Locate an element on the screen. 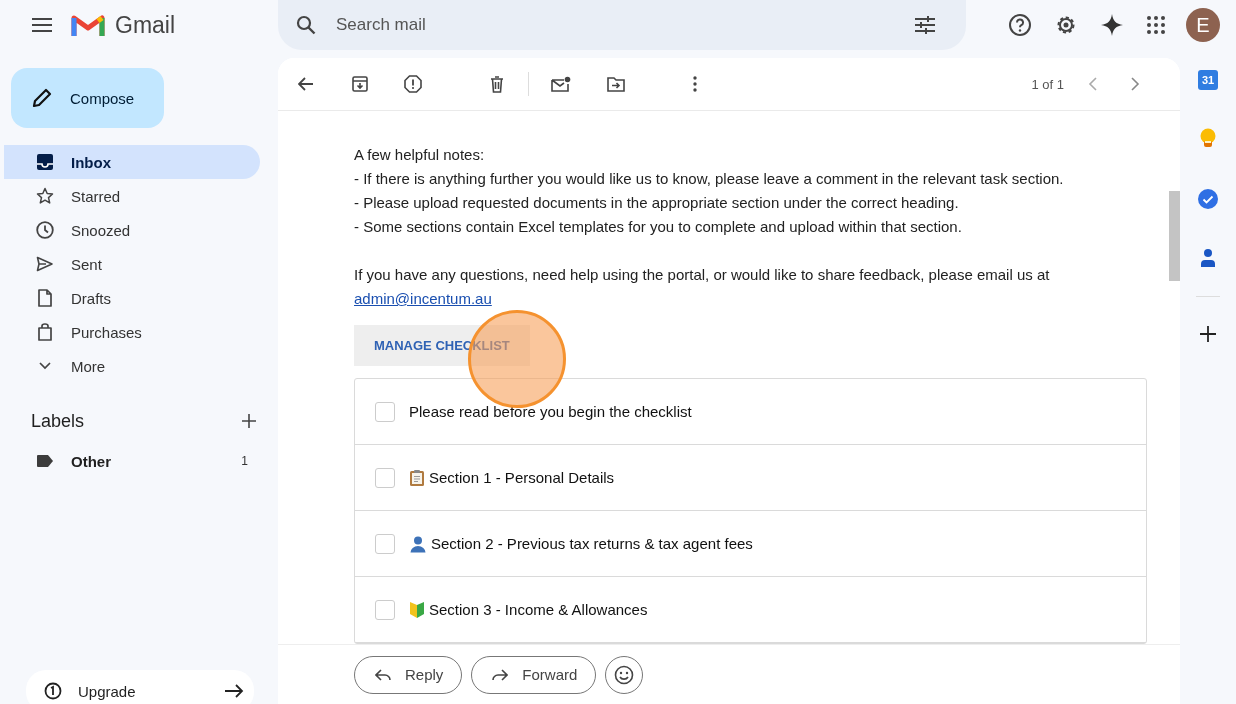 This screenshot has height=704, width=1236. checklist-label: Section 3 - Income & Allowances is located at coordinates (538, 609).